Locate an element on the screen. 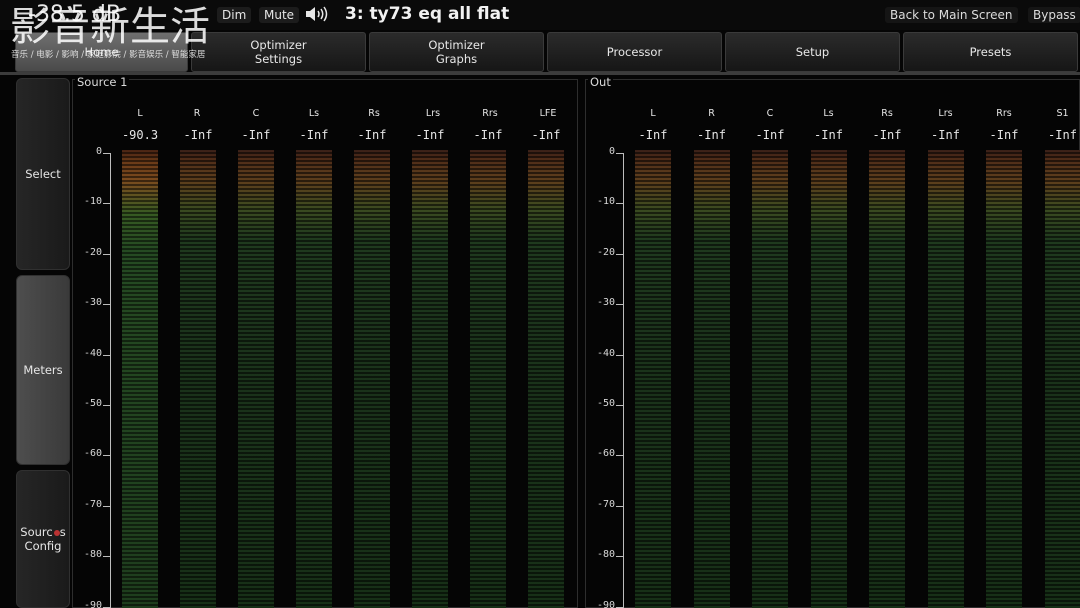 This screenshot has width=1080, height=608. source-scale-label: 0 is located at coordinates (98, 151).